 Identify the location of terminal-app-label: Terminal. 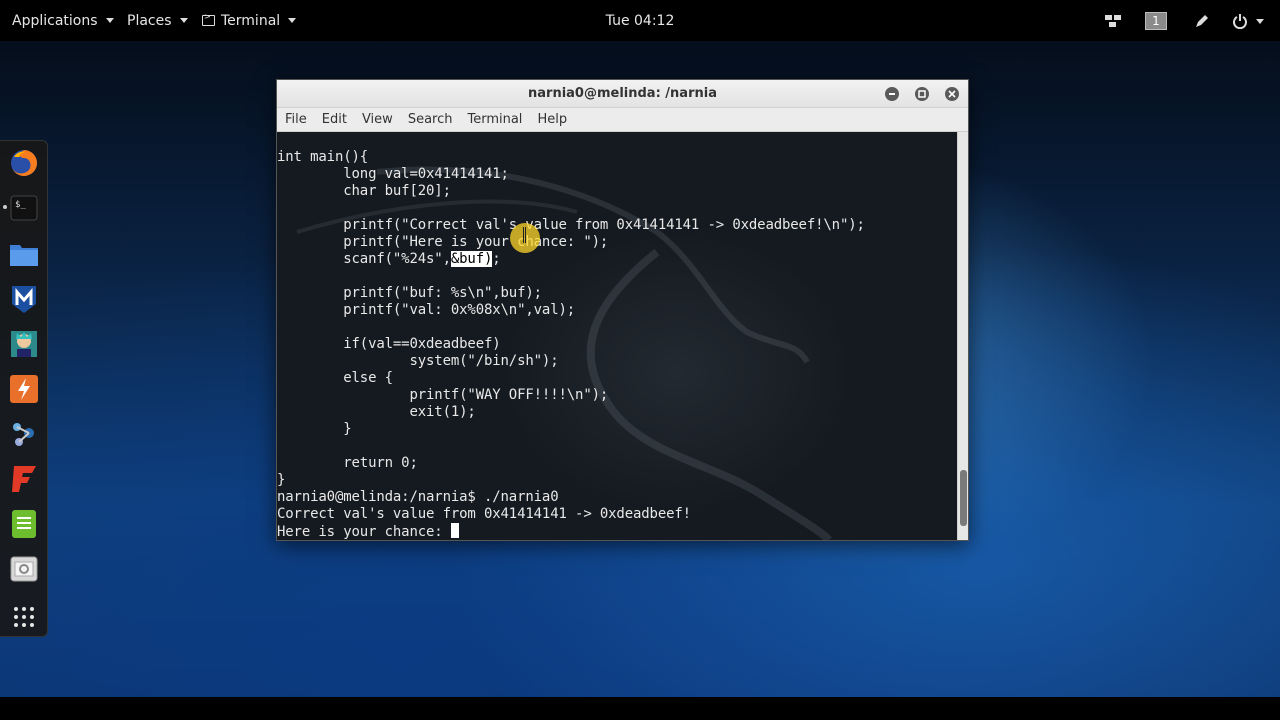
(251, 20).